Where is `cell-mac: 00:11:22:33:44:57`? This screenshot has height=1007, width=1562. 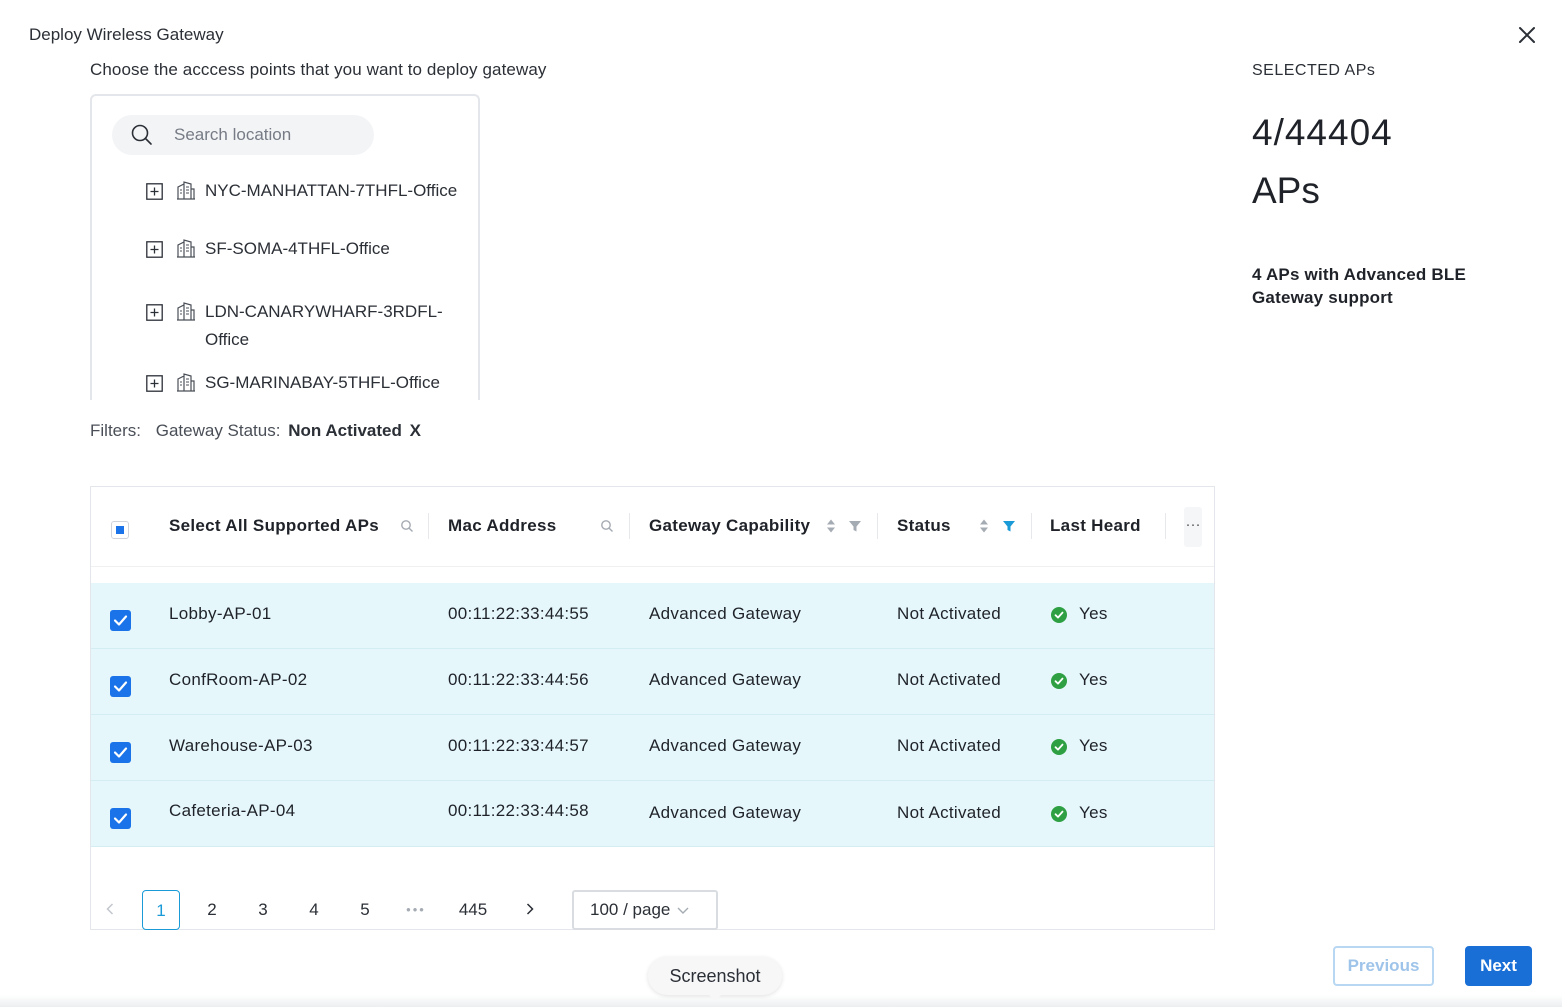 cell-mac: 00:11:22:33:44:57 is located at coordinates (518, 745).